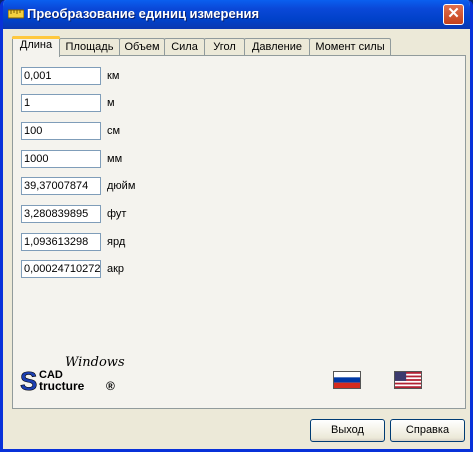  I want to click on window-title: Преобразование единиц измерения, so click(143, 13).